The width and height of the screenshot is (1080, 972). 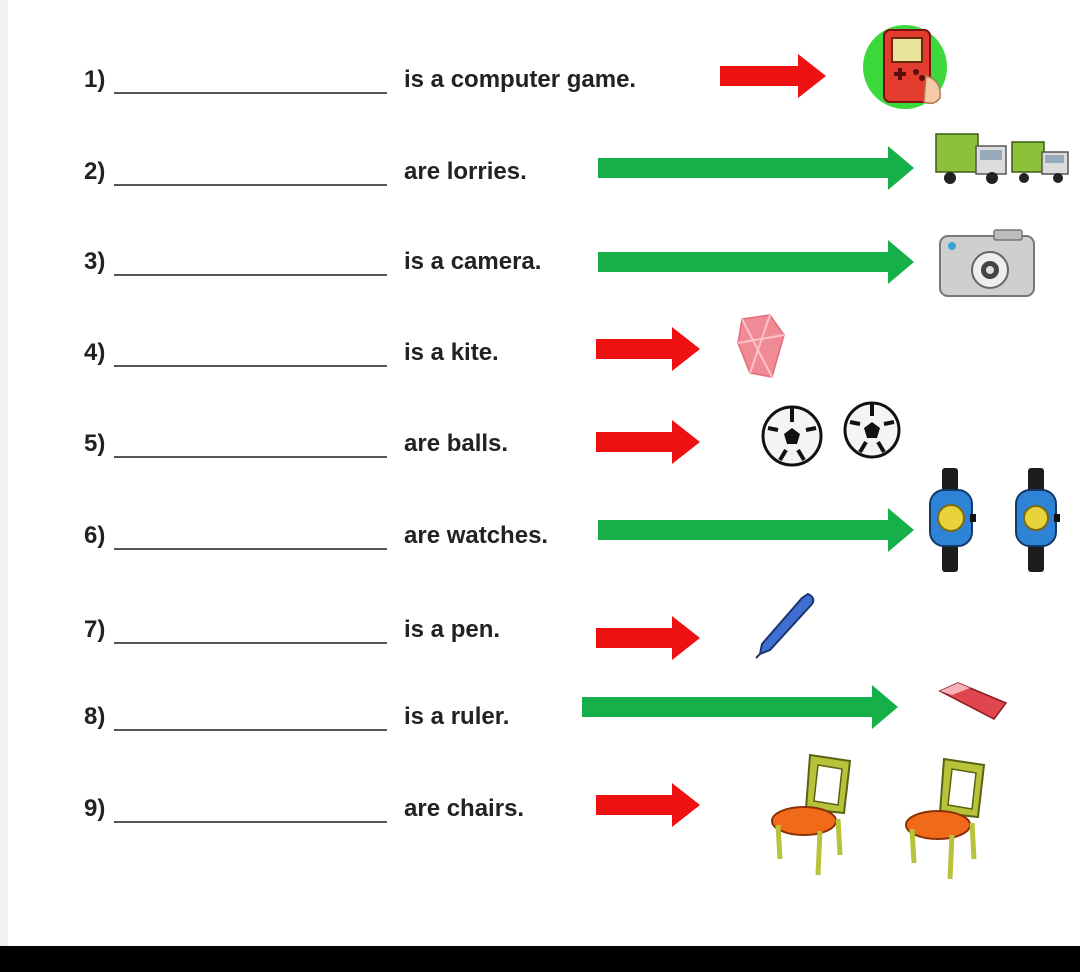 I want to click on item-phrase: is a camera., so click(x=473, y=261).